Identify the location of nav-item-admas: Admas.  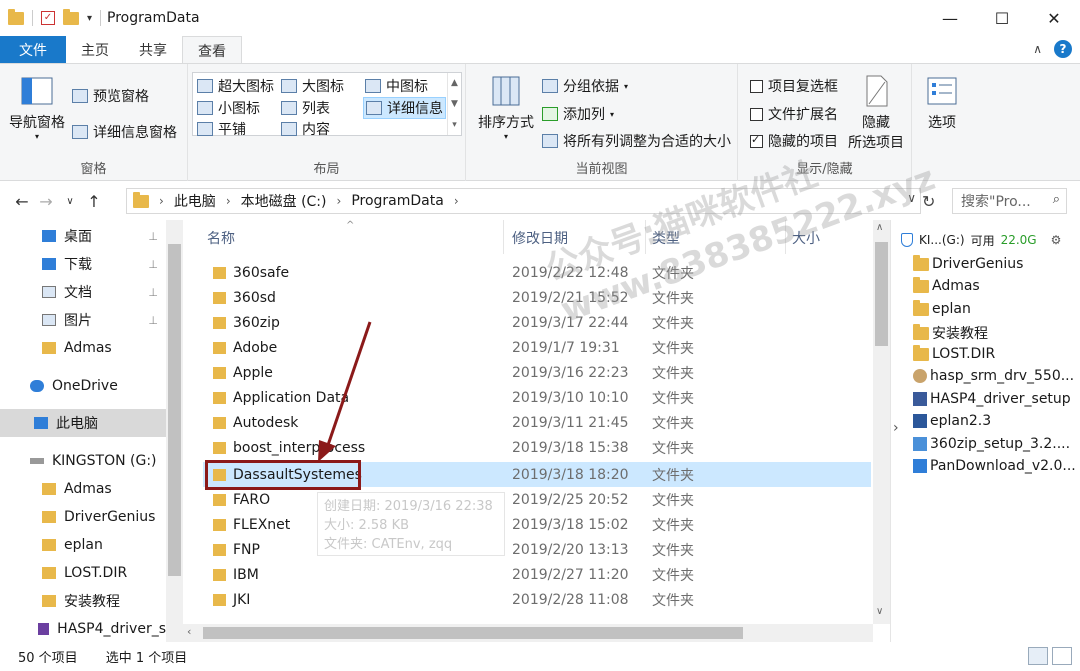
(83, 489).